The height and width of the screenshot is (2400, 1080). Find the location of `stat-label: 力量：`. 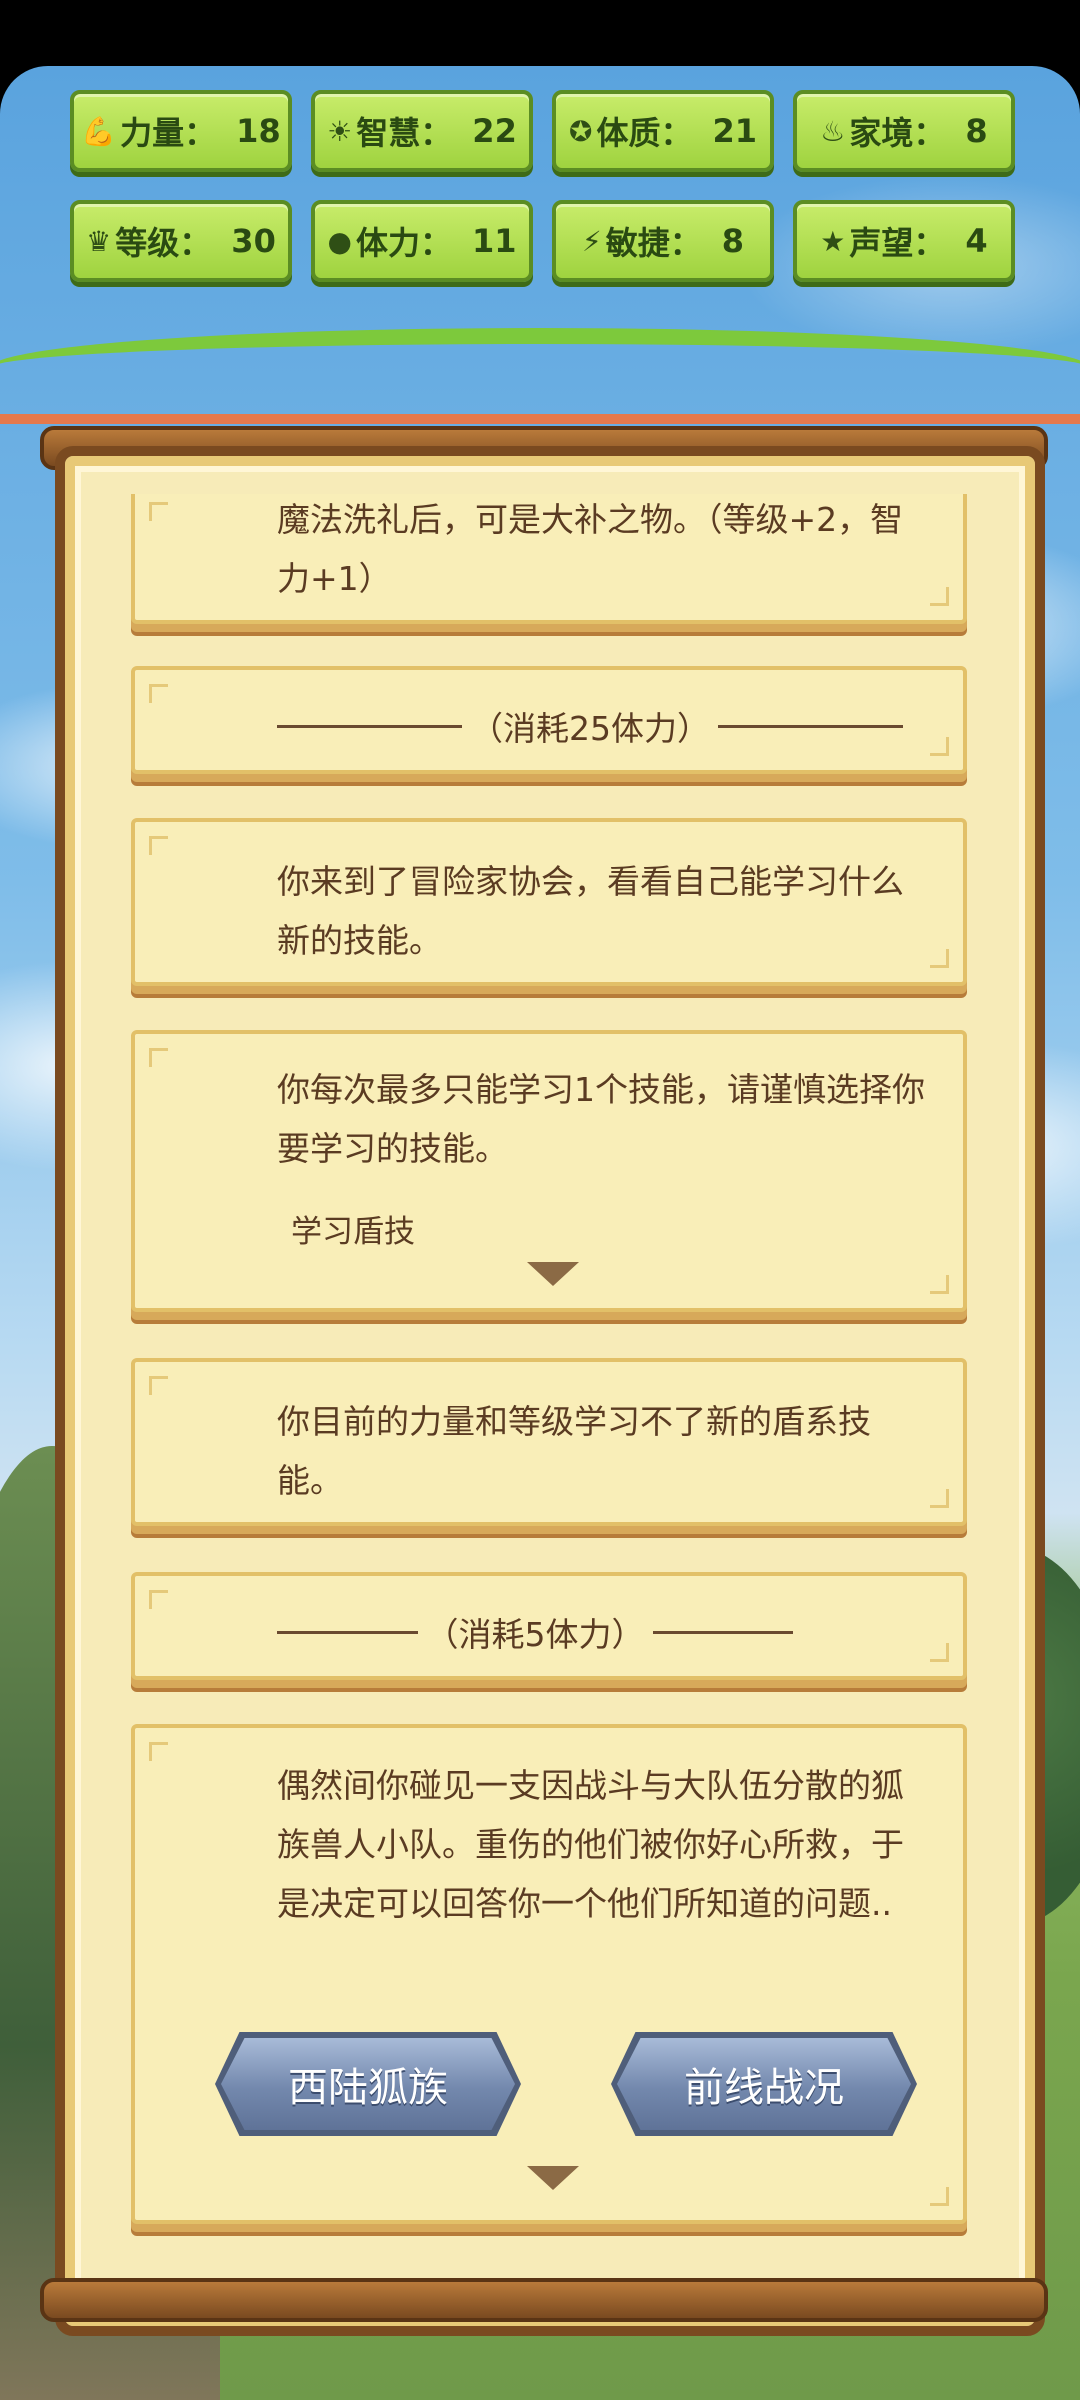

stat-label: 力量： is located at coordinates (168, 133).